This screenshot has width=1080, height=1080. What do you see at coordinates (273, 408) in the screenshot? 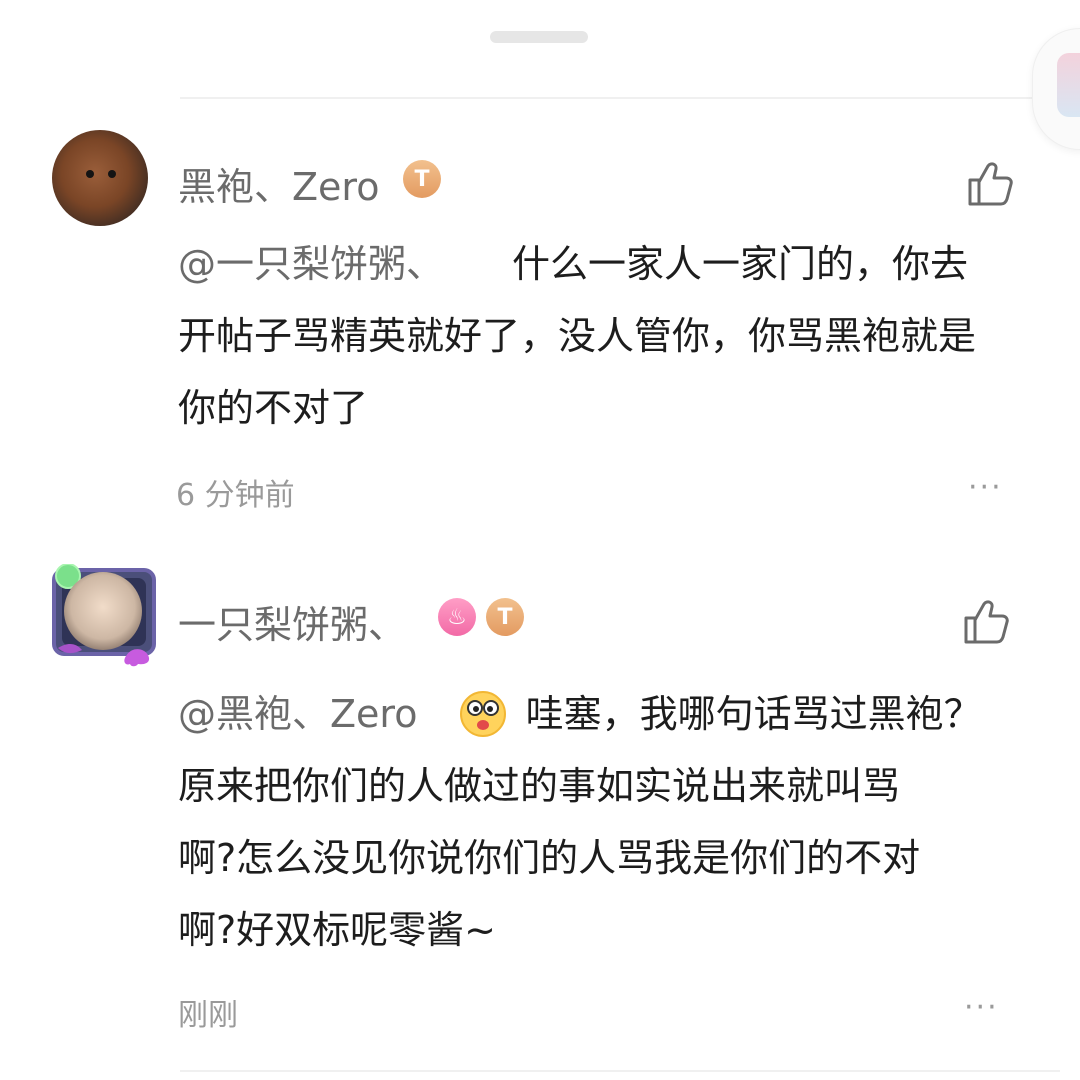
I see `comment-line: 你的不对了` at bounding box center [273, 408].